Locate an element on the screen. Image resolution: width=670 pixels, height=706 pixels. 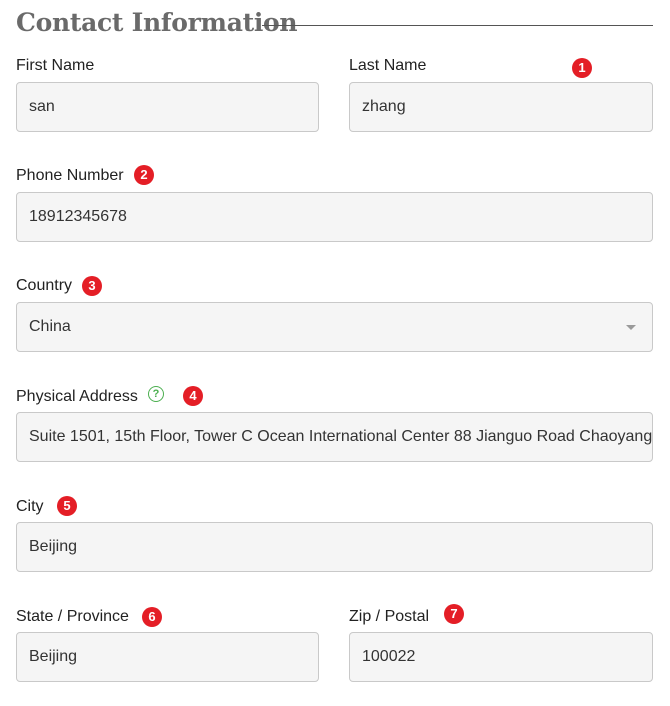
annotation-badge-3: 3 is located at coordinates (92, 286).